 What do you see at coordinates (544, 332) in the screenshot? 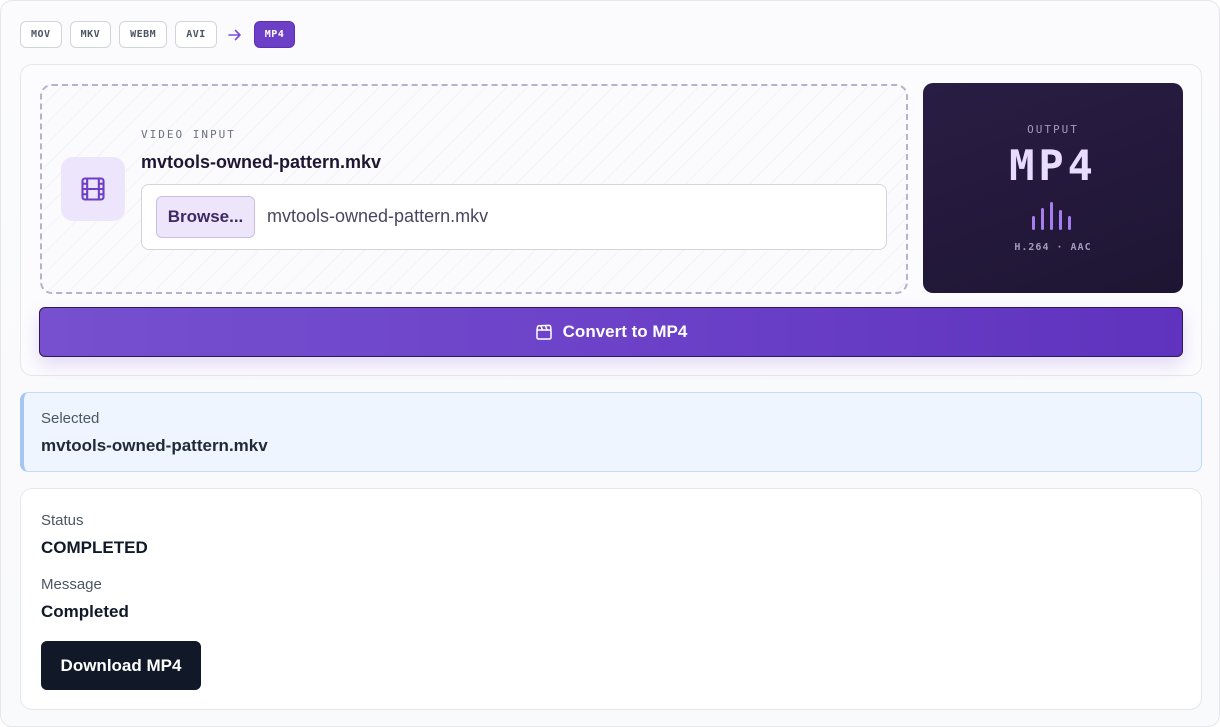
I see `clapperboard-icon` at bounding box center [544, 332].